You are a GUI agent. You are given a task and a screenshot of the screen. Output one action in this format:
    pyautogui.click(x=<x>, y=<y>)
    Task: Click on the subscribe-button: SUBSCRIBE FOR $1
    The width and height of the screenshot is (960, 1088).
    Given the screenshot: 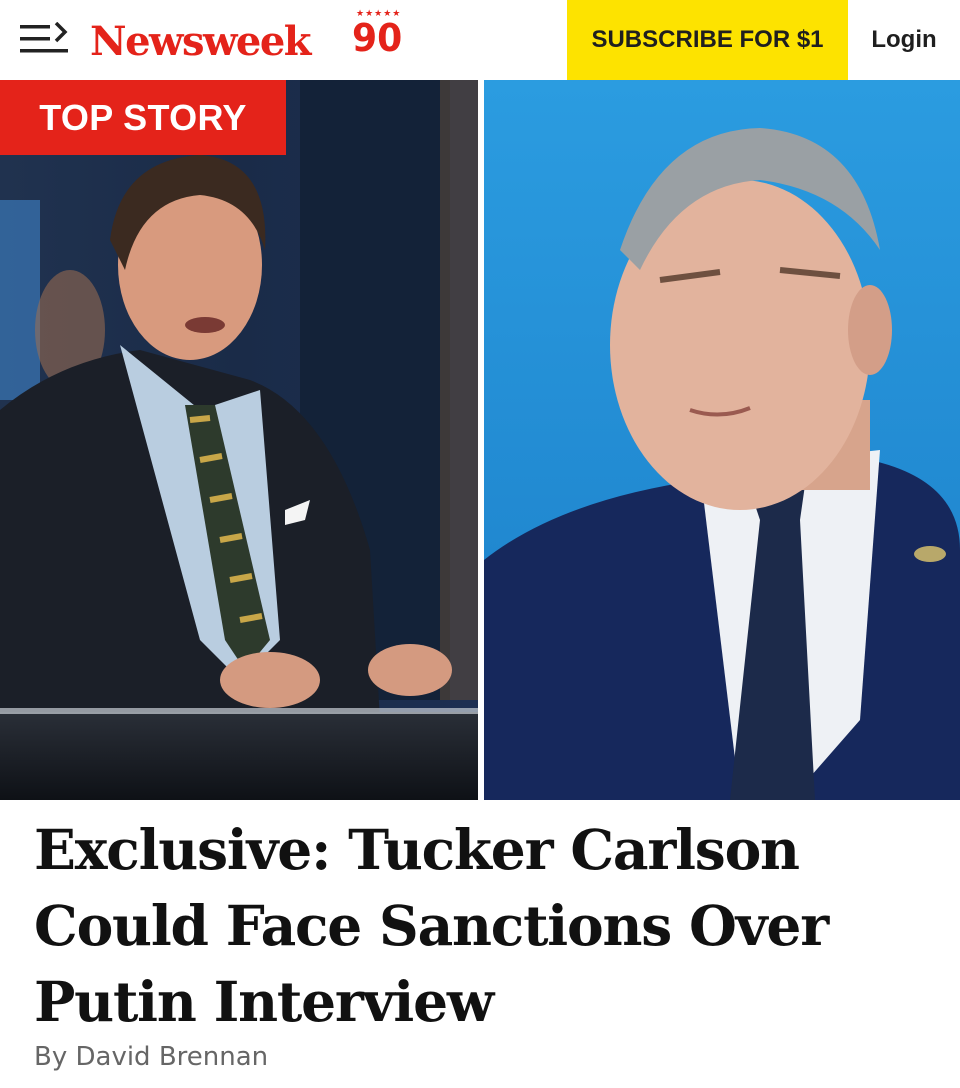 What is the action you would take?
    pyautogui.click(x=707, y=40)
    